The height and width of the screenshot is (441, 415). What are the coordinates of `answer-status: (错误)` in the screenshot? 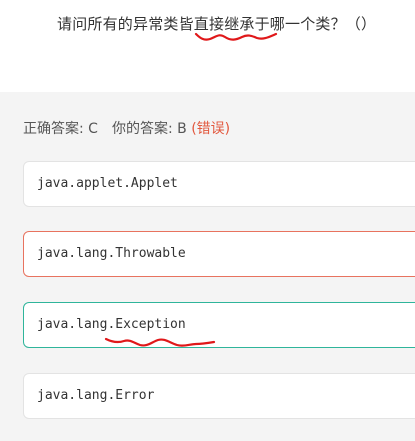 It's located at (211, 129).